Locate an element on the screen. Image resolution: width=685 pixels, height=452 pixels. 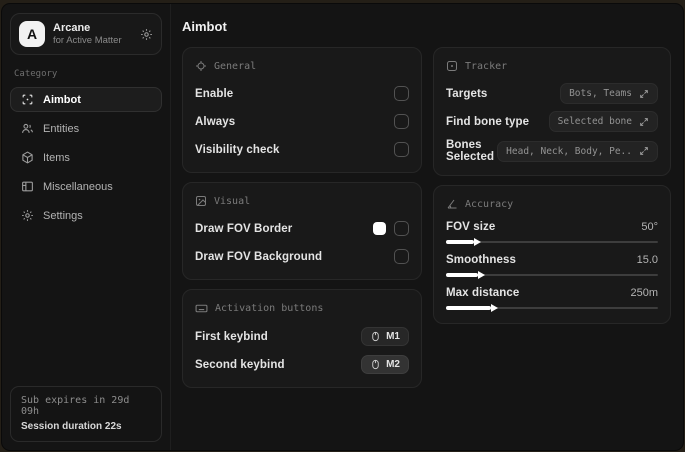
app-subtitle: for Active Matter is located at coordinates (87, 40).